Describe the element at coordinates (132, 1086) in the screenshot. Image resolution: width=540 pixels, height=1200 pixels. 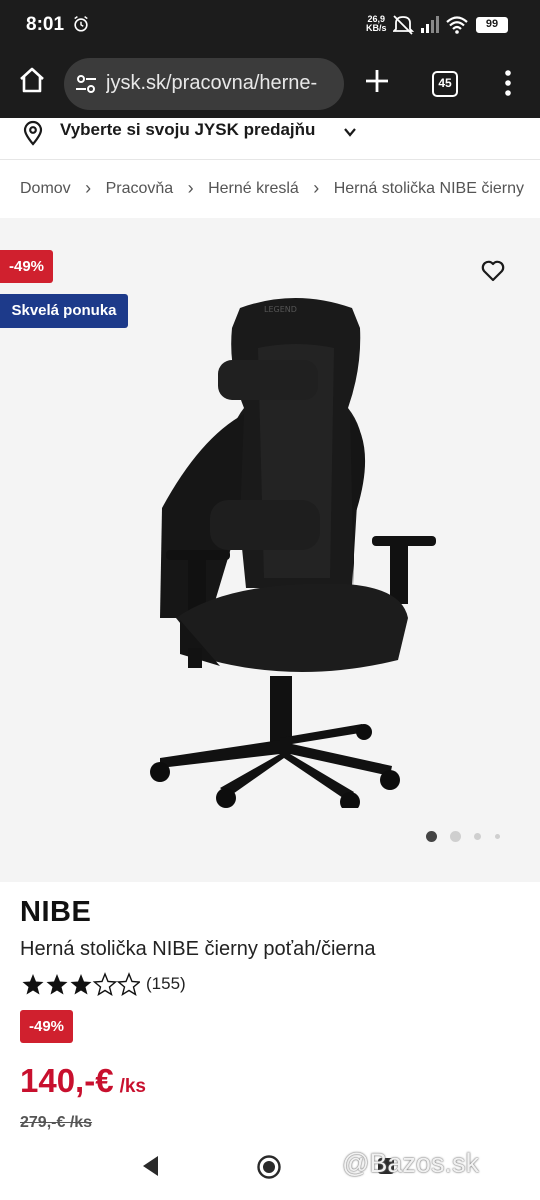
I see `price-unit: /ks` at that location.